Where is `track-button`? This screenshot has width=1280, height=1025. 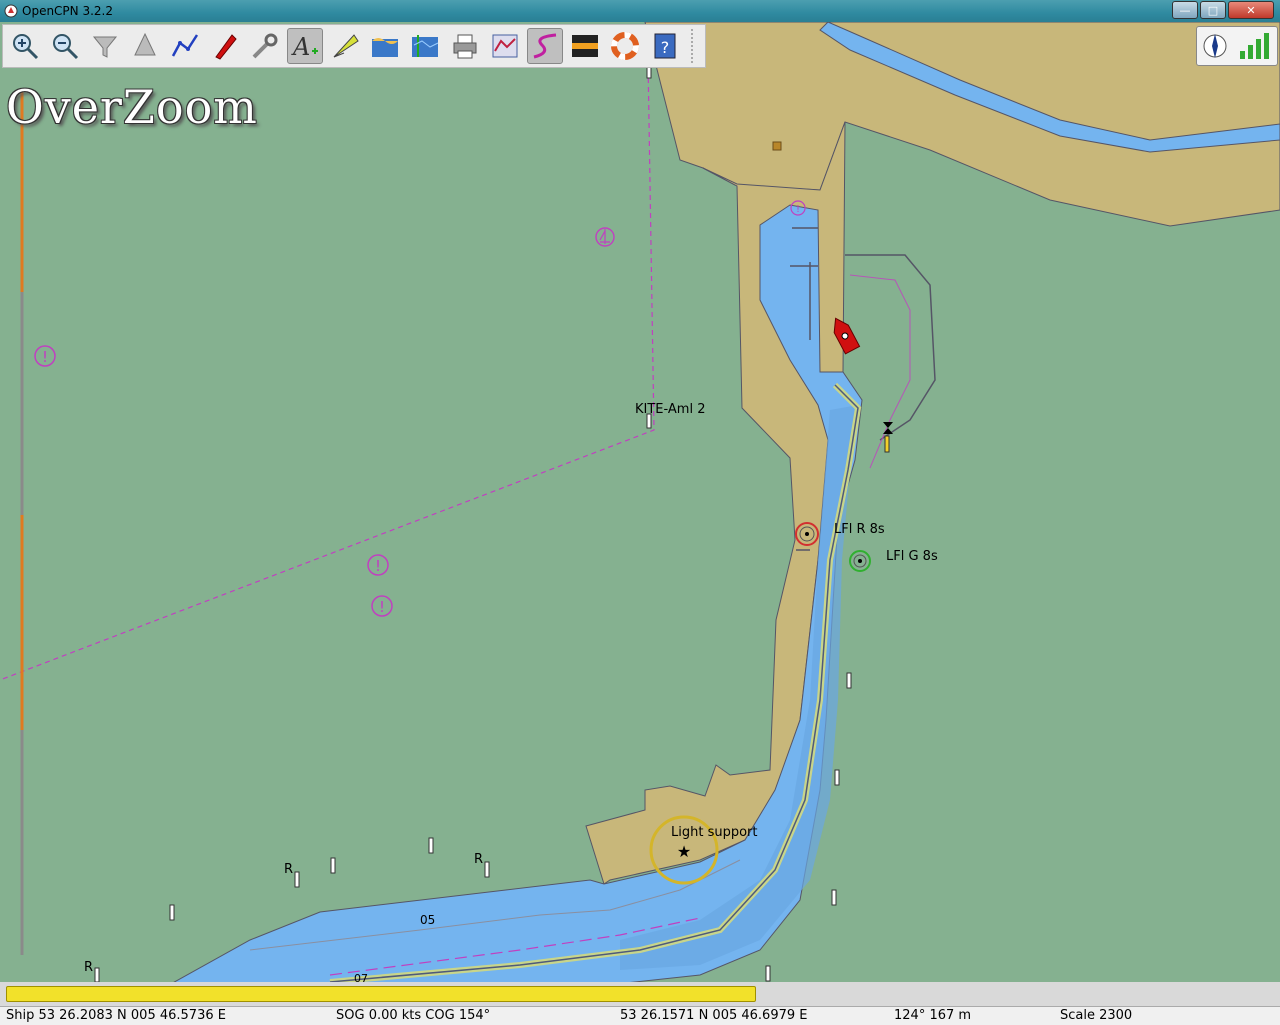
track-button is located at coordinates (545, 46).